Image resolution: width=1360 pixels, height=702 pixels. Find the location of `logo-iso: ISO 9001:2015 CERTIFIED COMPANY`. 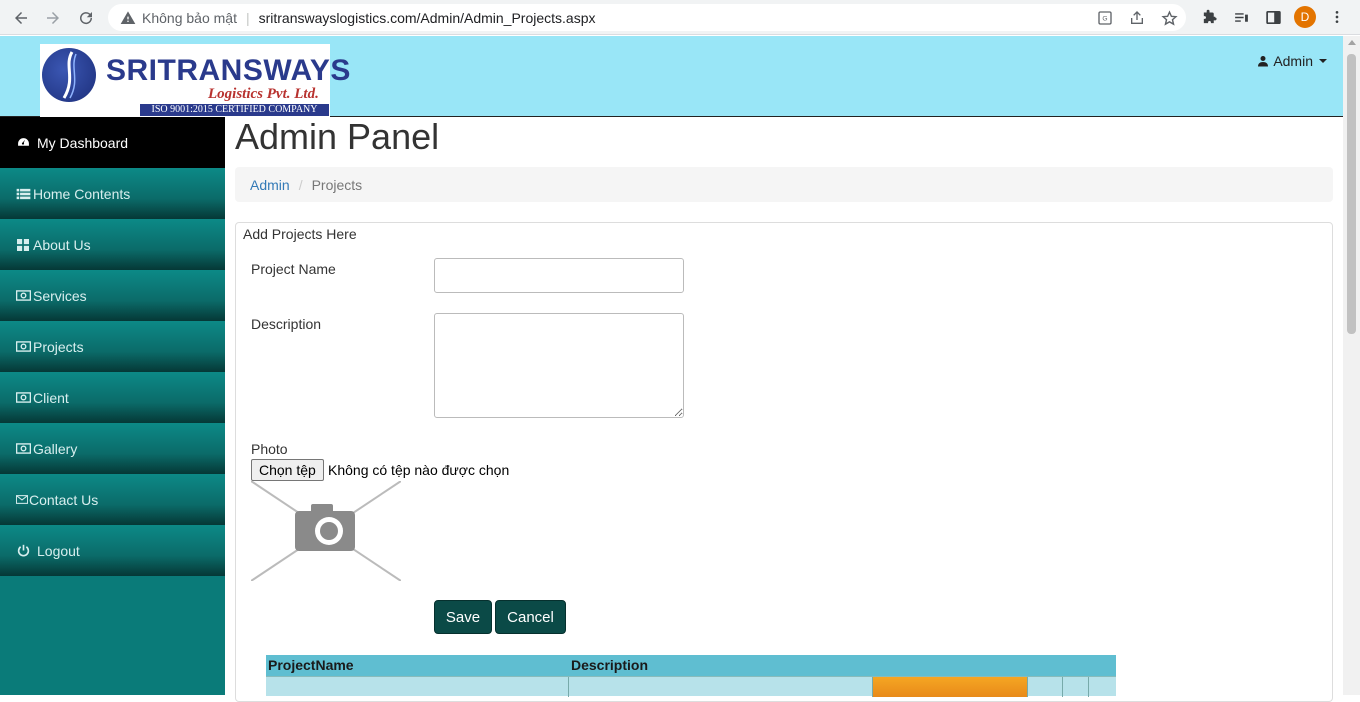

logo-iso: ISO 9001:2015 CERTIFIED COMPANY is located at coordinates (234, 110).